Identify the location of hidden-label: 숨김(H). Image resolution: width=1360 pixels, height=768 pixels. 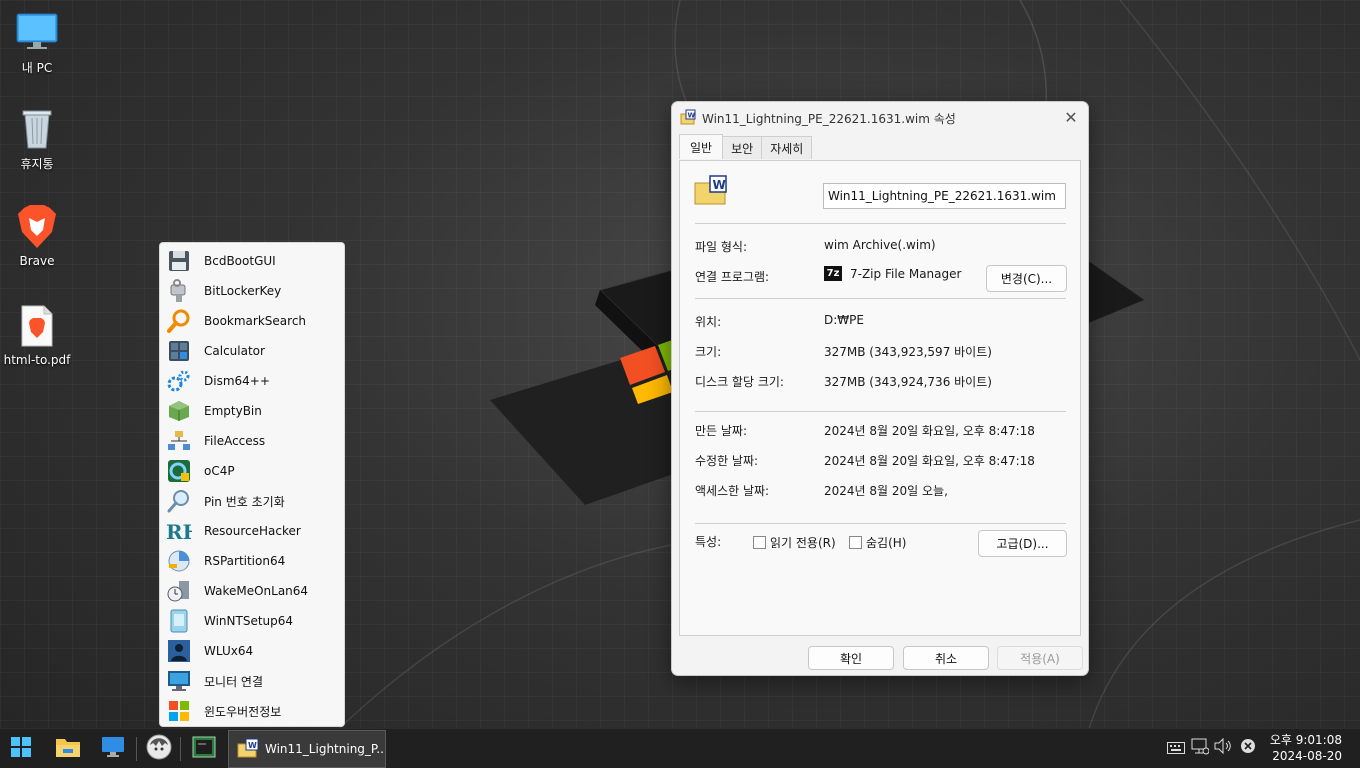
(886, 543).